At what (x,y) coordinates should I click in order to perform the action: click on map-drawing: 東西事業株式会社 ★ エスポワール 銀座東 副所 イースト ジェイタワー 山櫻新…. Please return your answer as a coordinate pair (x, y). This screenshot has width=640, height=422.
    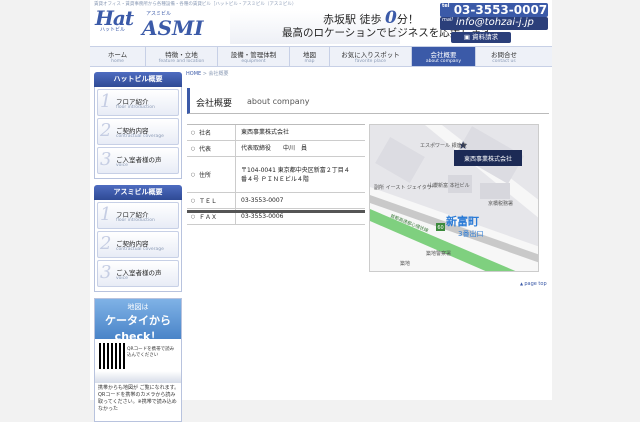
    Looking at the image, I should click on (454, 198).